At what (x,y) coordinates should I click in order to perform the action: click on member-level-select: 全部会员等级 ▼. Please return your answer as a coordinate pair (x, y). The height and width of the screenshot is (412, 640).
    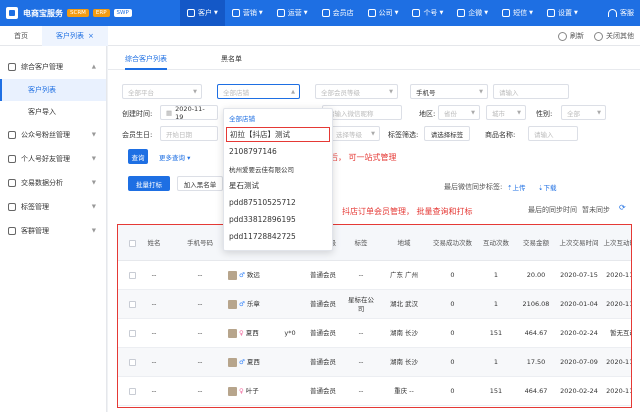
    Looking at the image, I should click on (356, 91).